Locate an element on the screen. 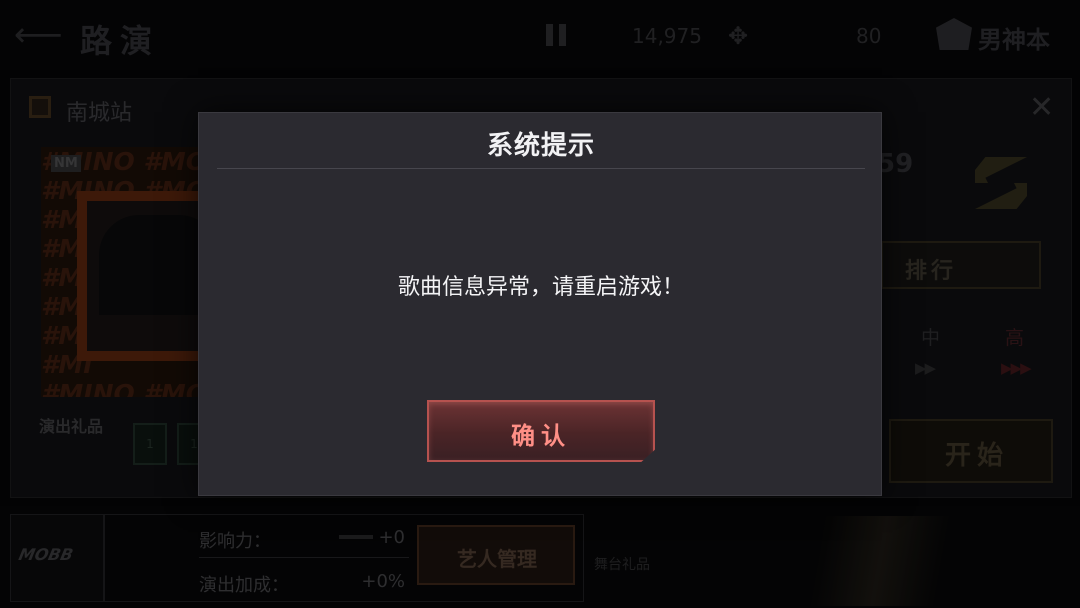 The image size is (1080, 608). dialog-title: 系统提示 is located at coordinates (540, 146).